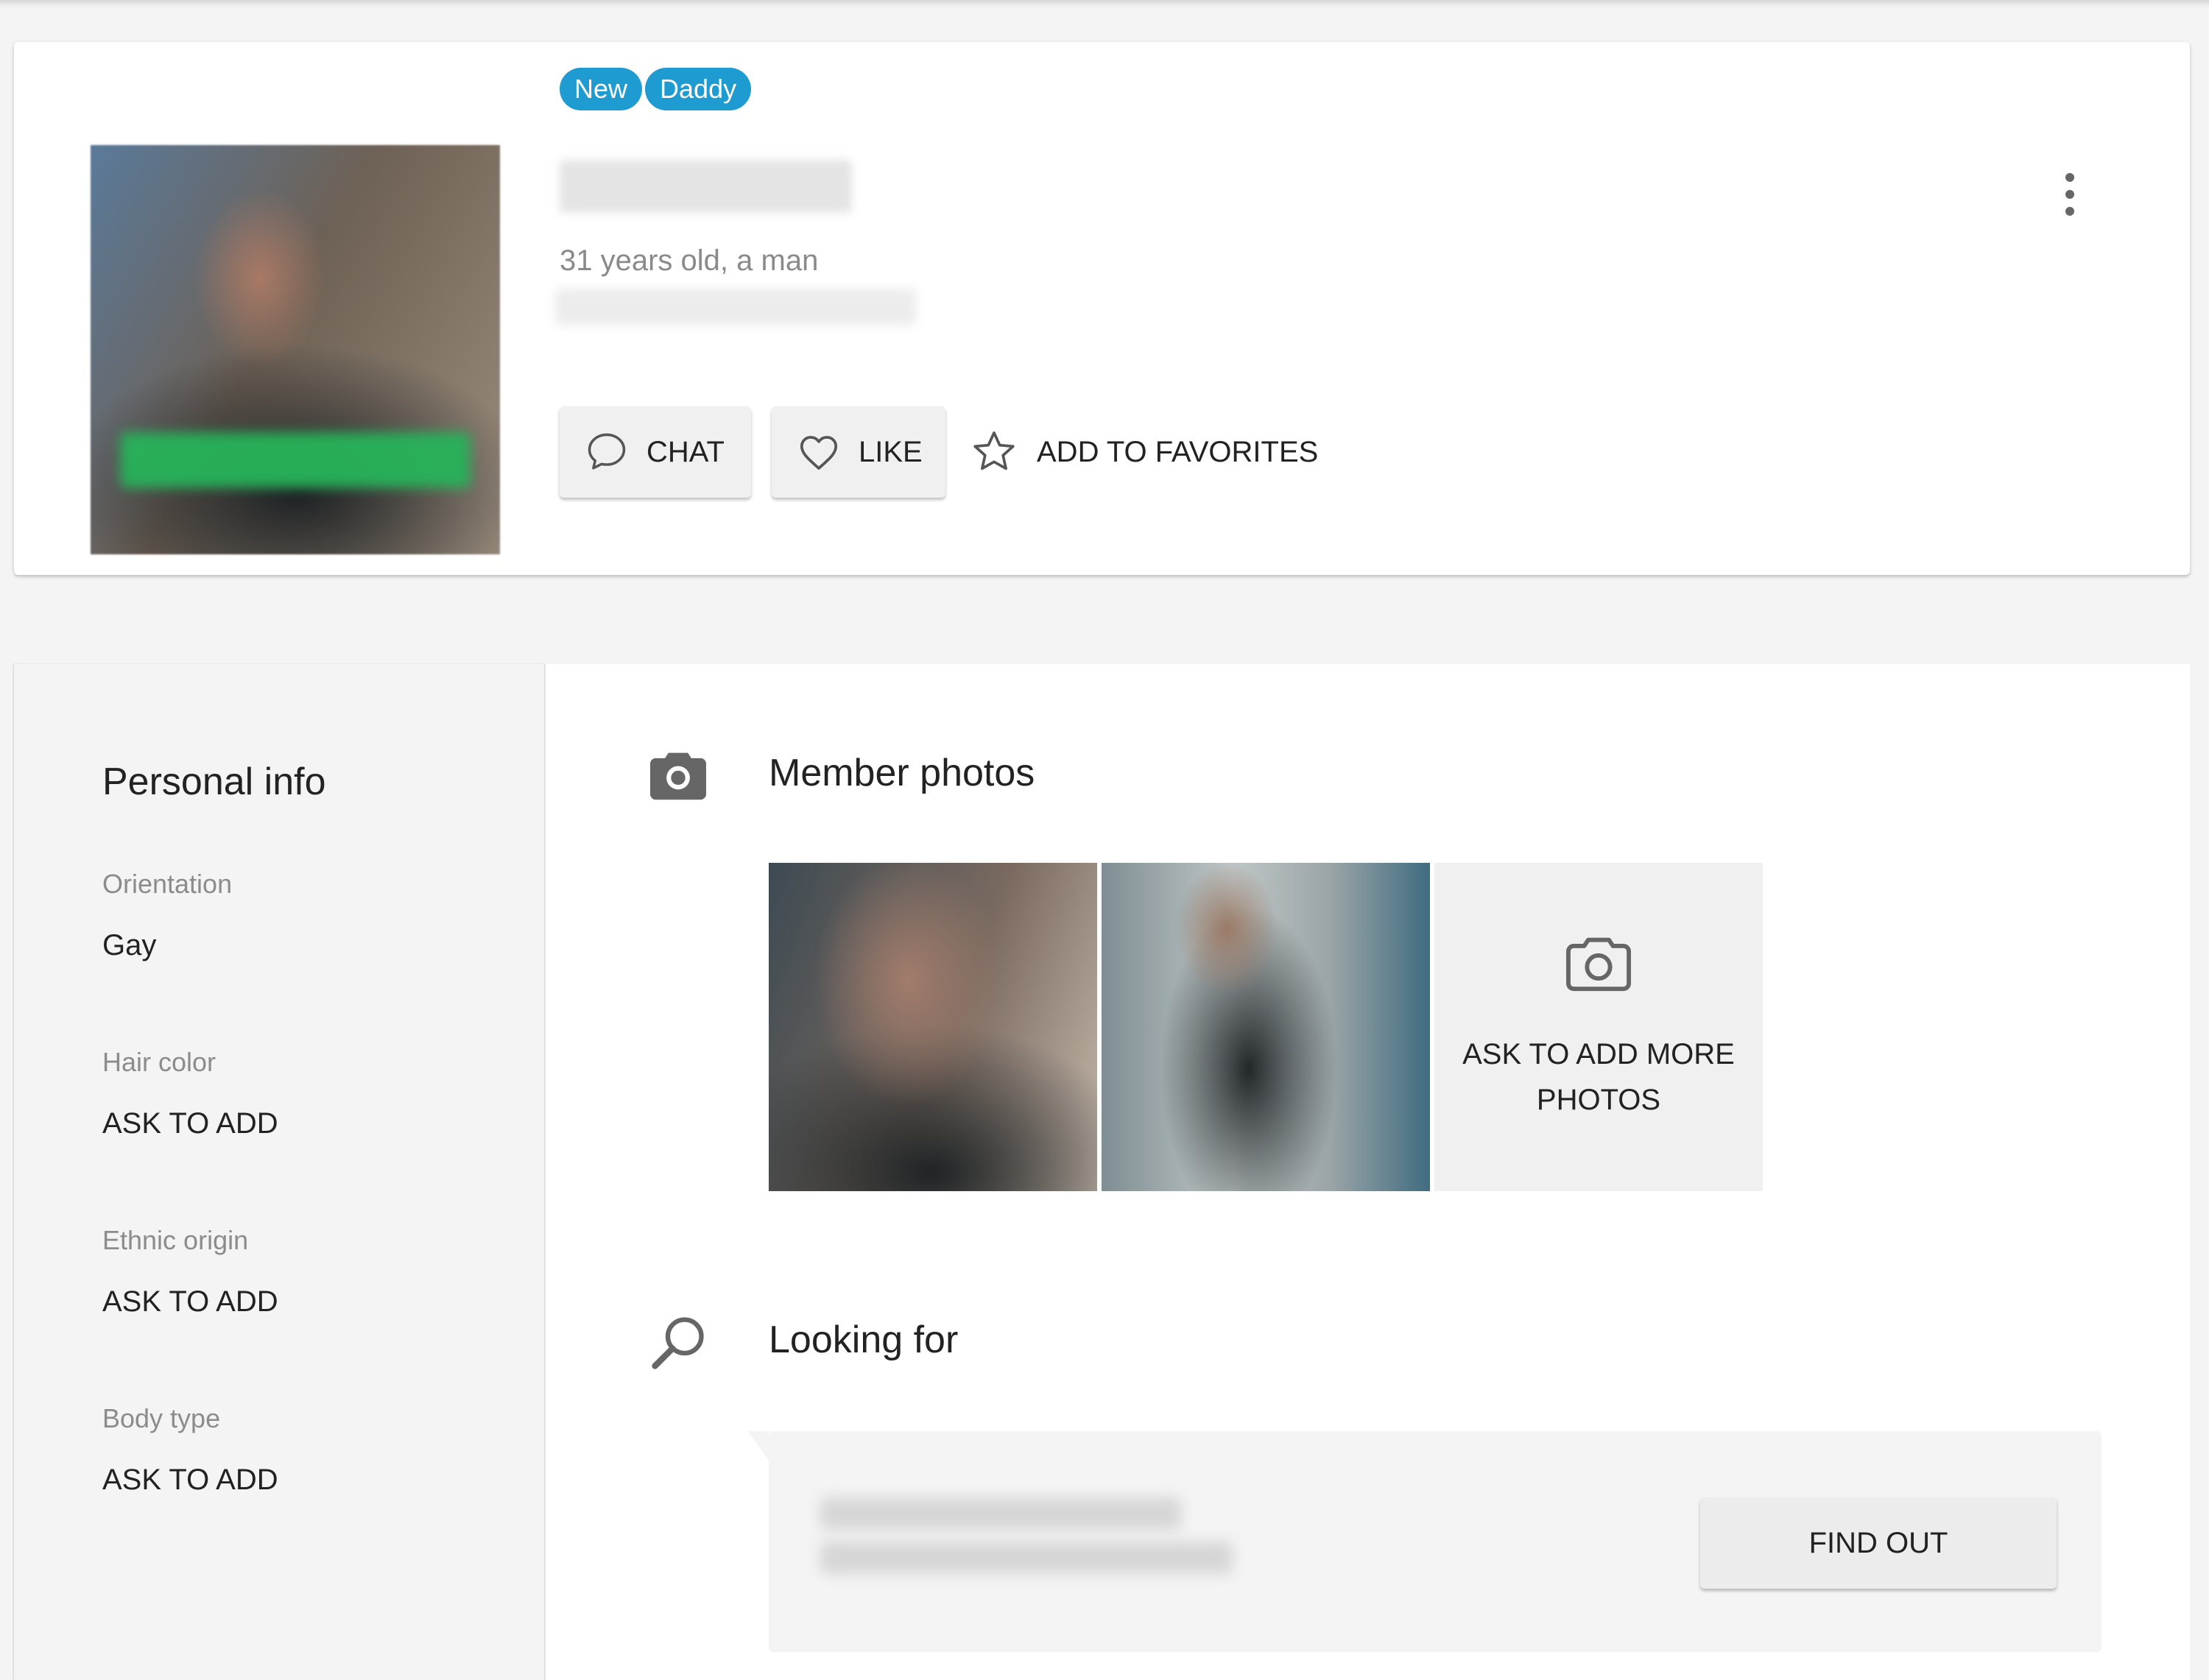  What do you see at coordinates (689, 260) in the screenshot?
I see `profile-age: 31 years old, a man` at bounding box center [689, 260].